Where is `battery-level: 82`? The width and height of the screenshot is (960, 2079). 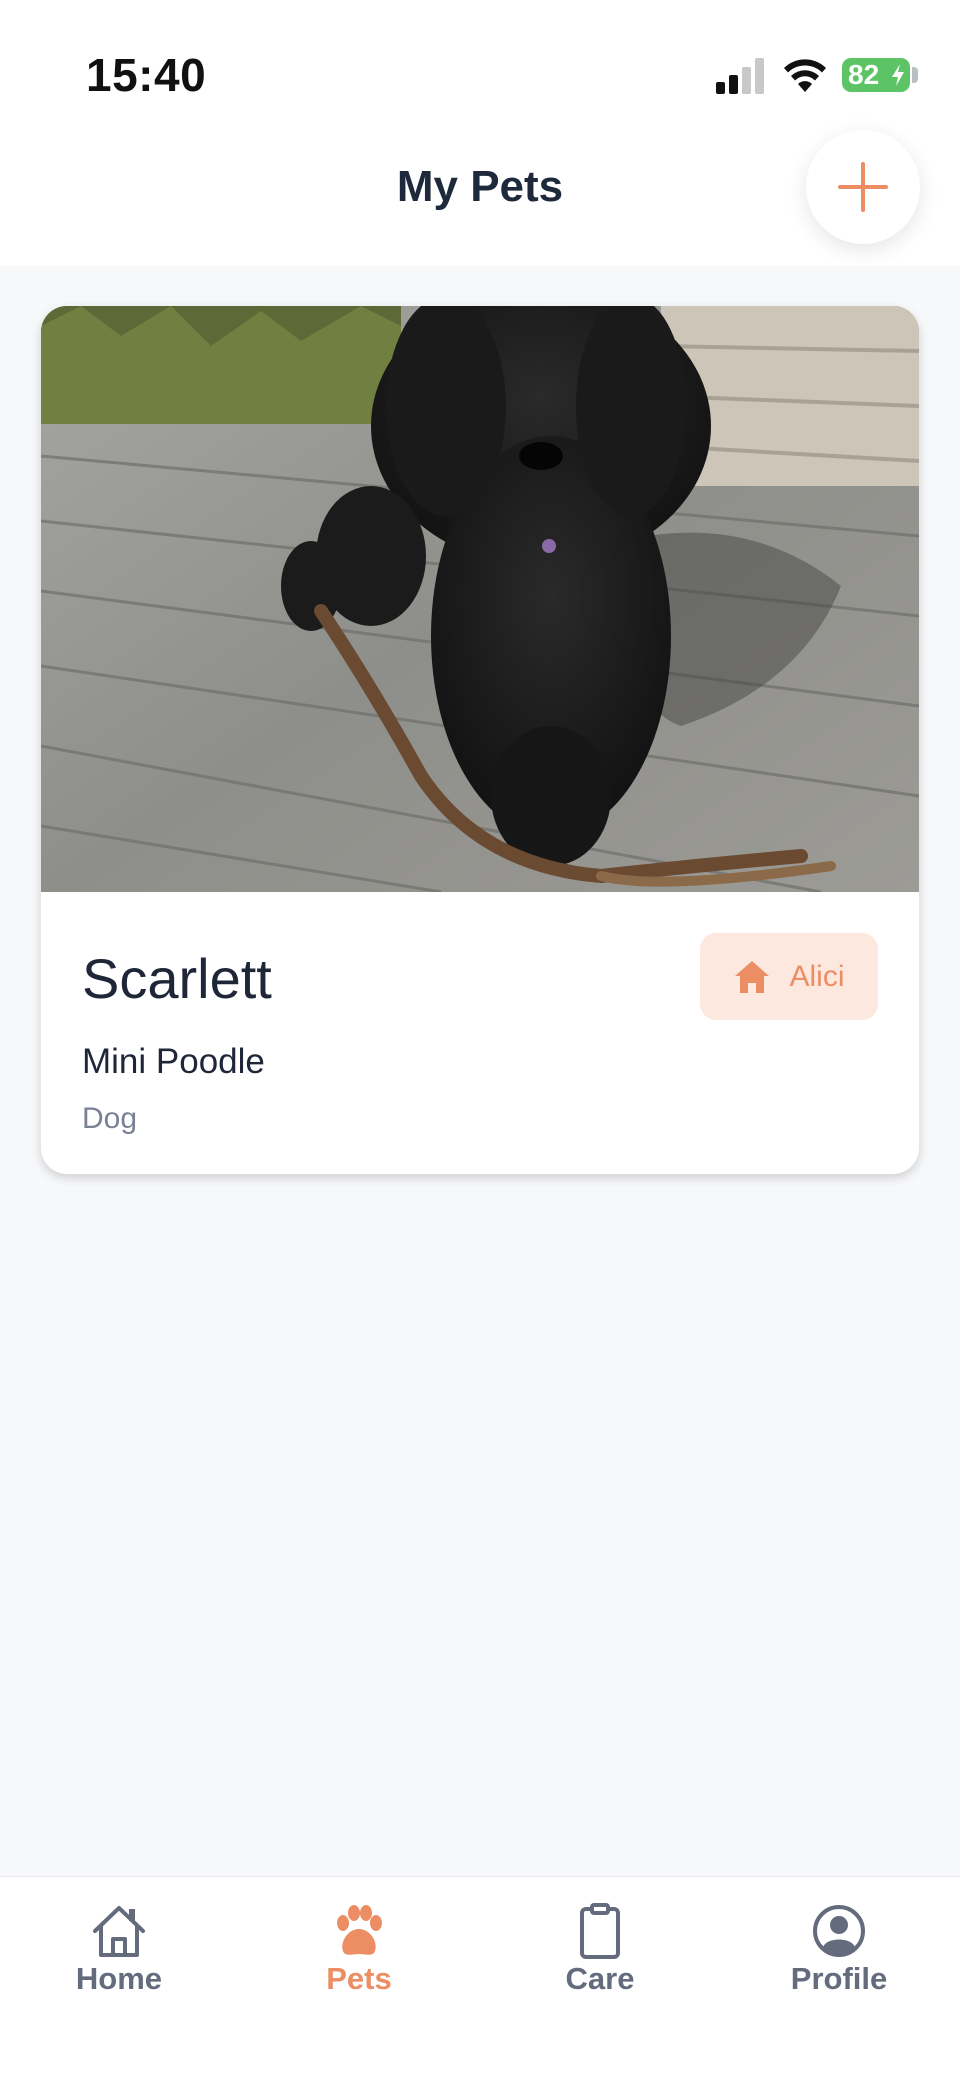 battery-level: 82 is located at coordinates (864, 74).